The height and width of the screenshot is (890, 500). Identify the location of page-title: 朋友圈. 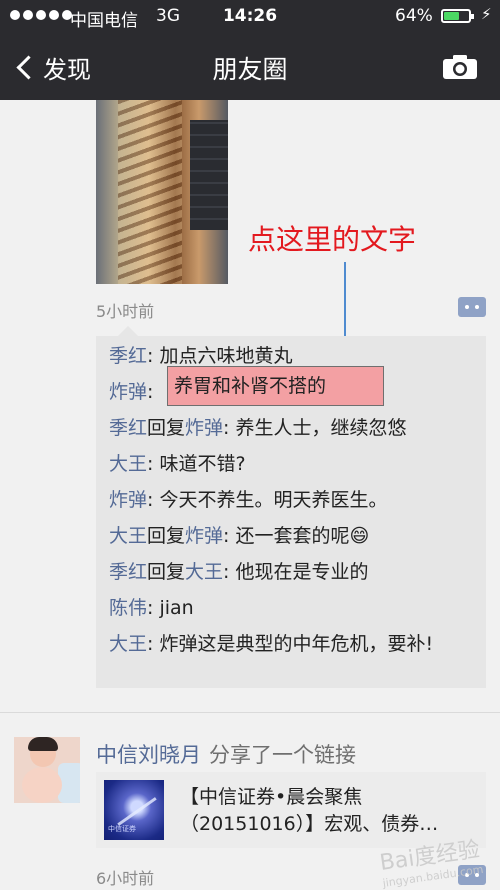
(250, 69).